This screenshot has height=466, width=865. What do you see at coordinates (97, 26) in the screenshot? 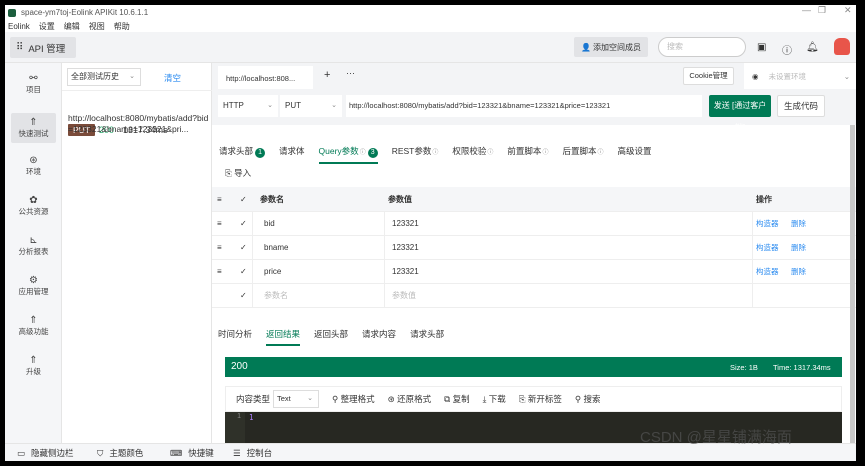
I see `menu-view: 视图` at bounding box center [97, 26].